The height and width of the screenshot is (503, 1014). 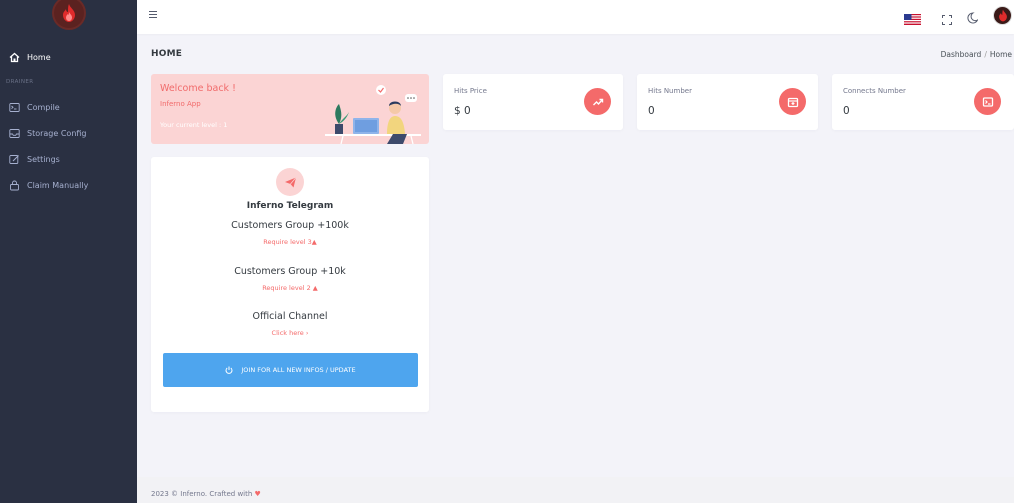 What do you see at coordinates (727, 102) in the screenshot?
I see `stat-card-hits-number: Hits Number 0` at bounding box center [727, 102].